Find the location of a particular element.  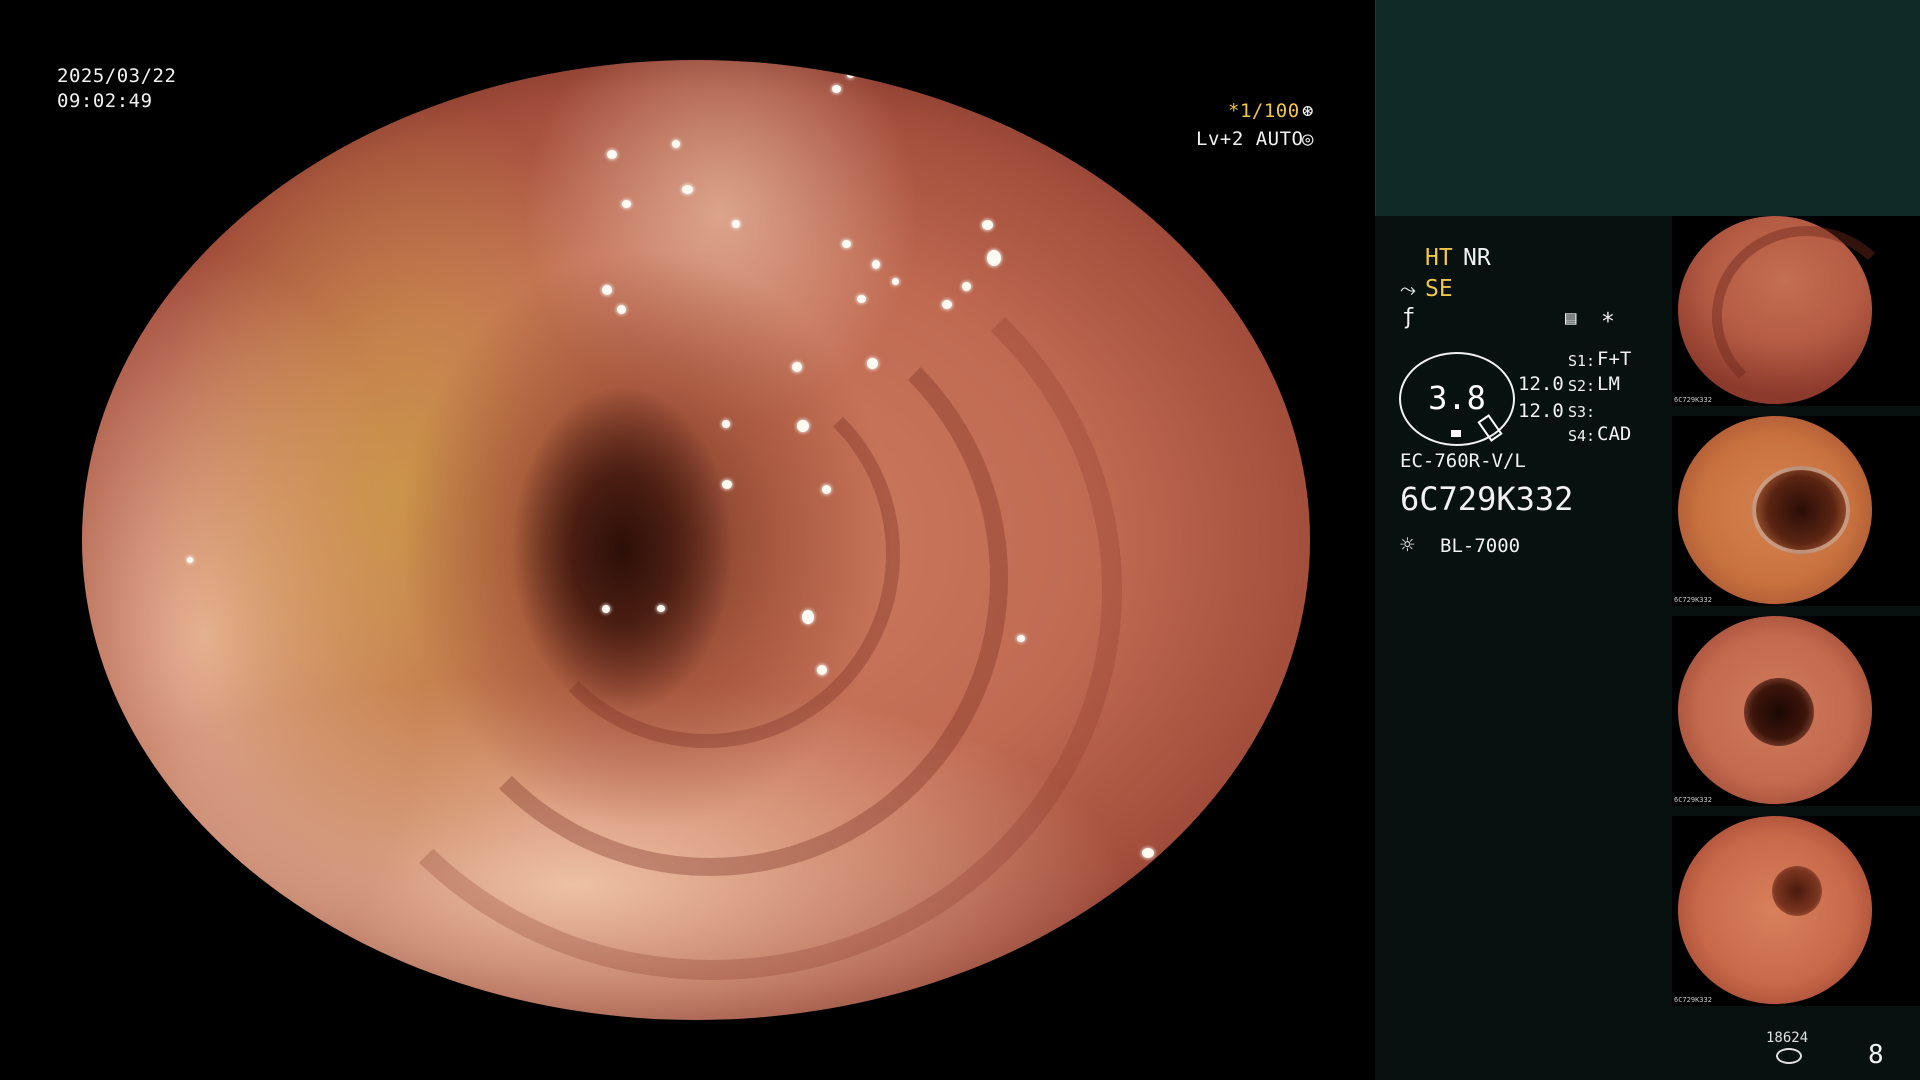

s2-label: S2: is located at coordinates (1582, 386).